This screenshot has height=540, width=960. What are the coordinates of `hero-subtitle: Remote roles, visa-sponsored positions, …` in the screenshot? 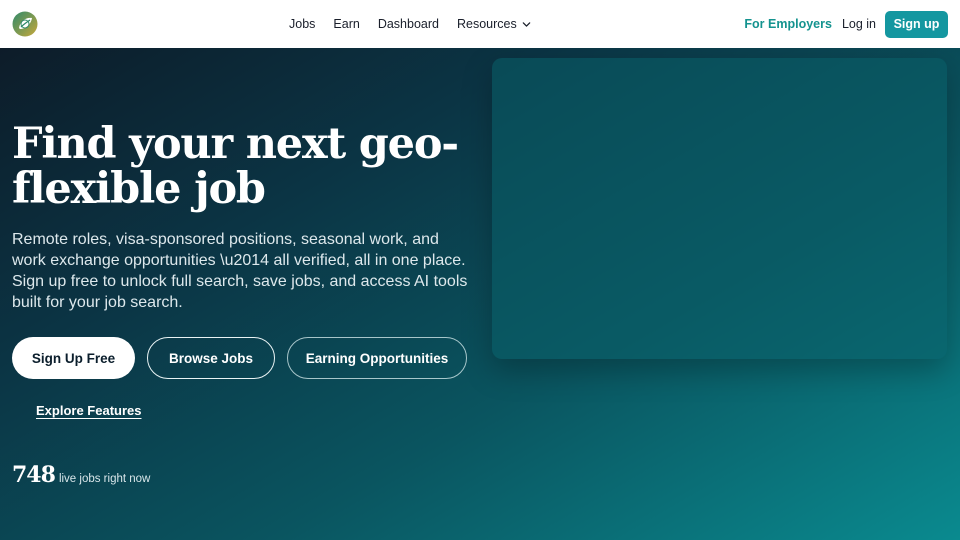 It's located at (240, 271).